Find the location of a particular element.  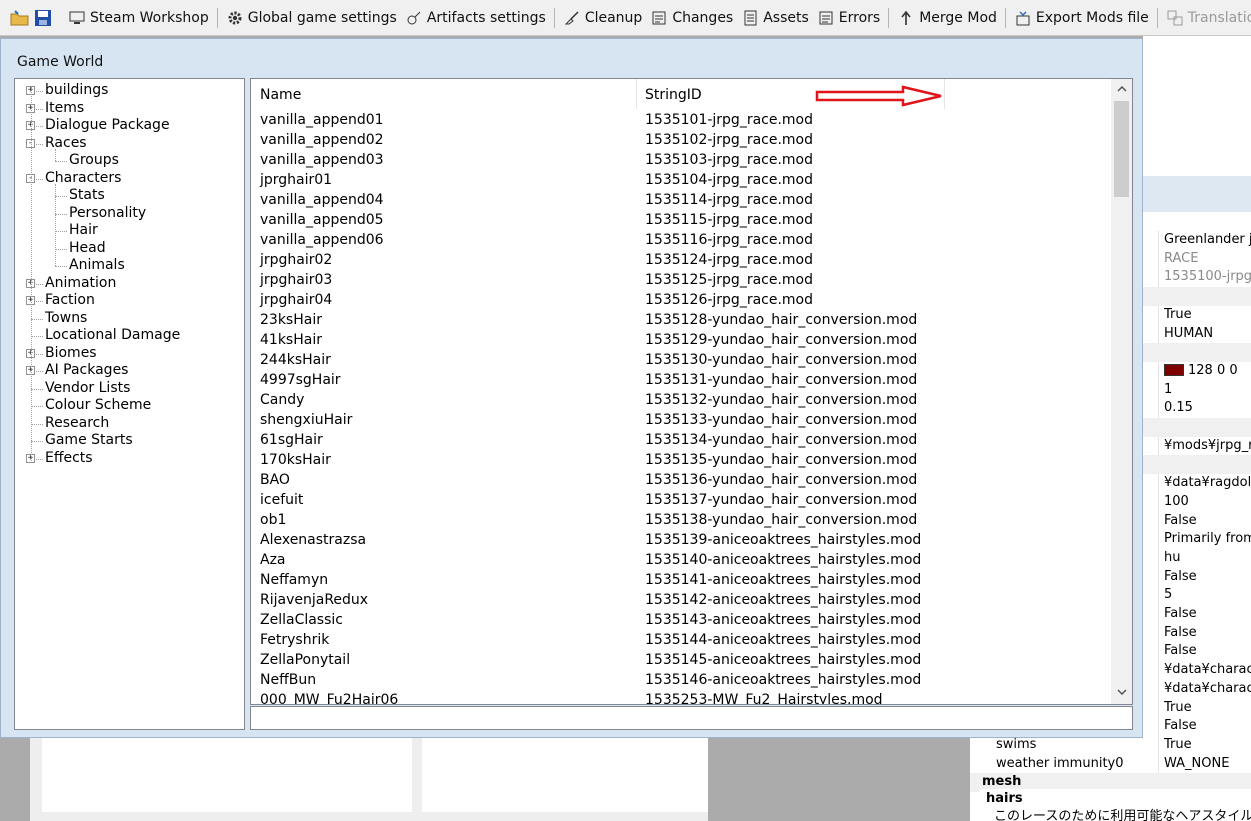

merge-mod-button: Merge Mod is located at coordinates (947, 18).